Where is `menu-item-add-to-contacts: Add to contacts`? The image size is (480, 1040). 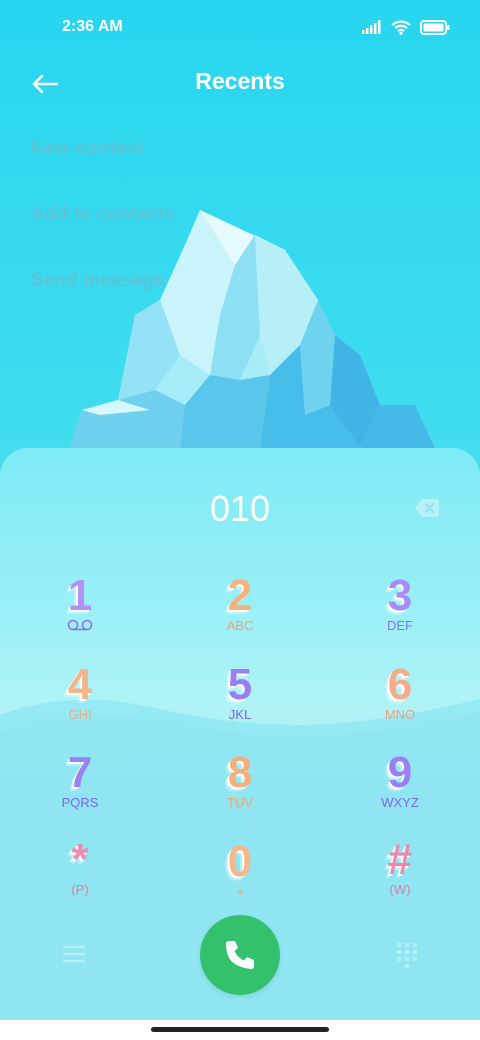 menu-item-add-to-contacts: Add to contacts is located at coordinates (103, 215).